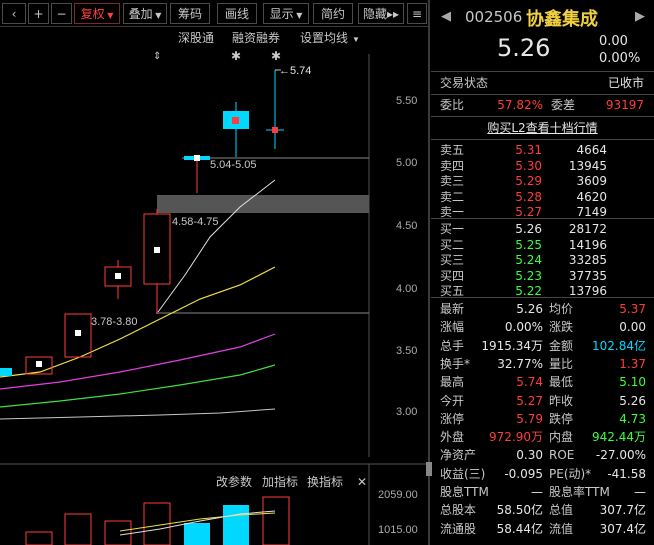 The image size is (654, 545). I want to click on trade-status-value: 已收市, so click(625, 83).